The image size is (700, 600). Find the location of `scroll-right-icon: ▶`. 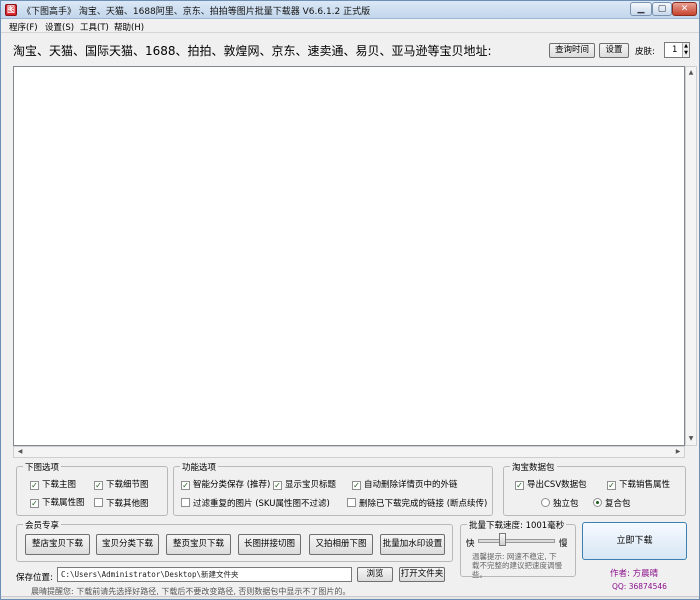

scroll-right-icon: ▶ is located at coordinates (678, 452).